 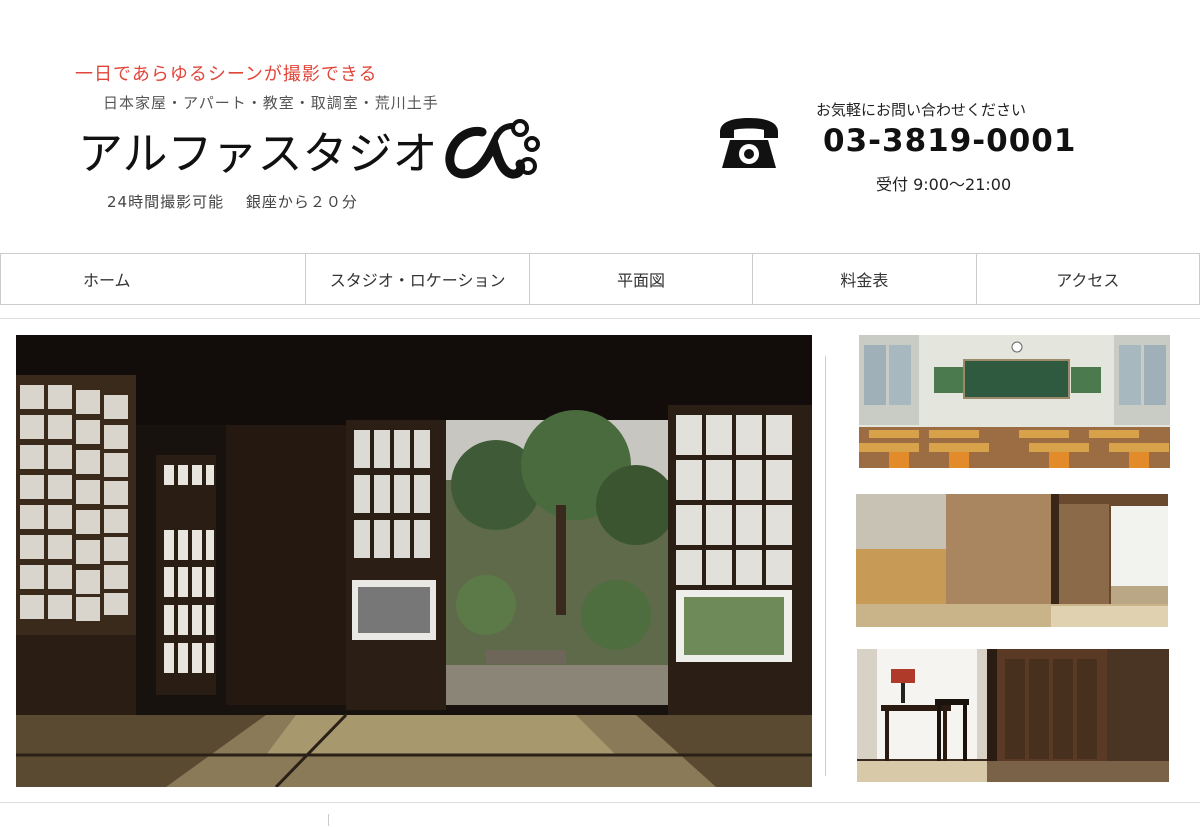 What do you see at coordinates (949, 141) in the screenshot?
I see `phone-number: 03-3819-0001` at bounding box center [949, 141].